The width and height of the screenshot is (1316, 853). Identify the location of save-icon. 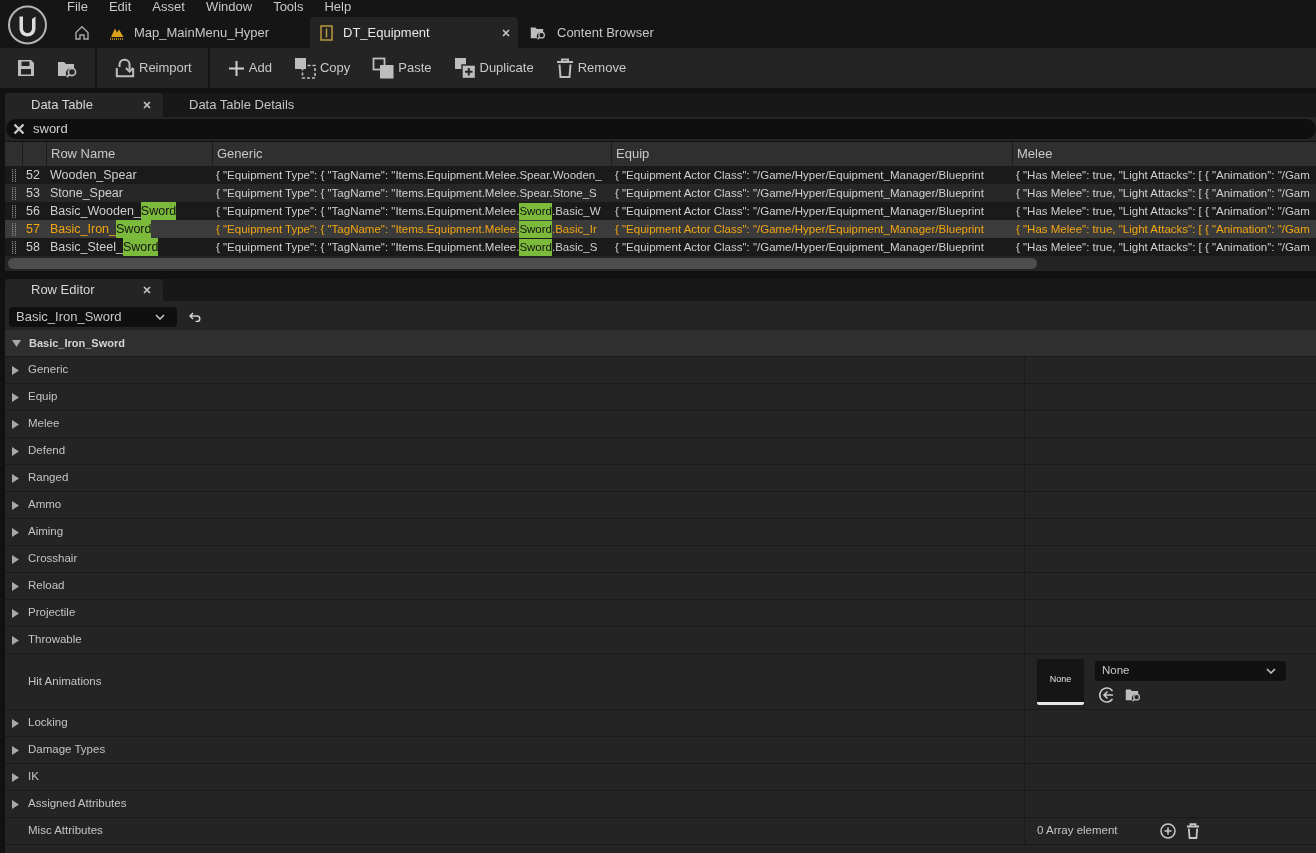
(26, 68).